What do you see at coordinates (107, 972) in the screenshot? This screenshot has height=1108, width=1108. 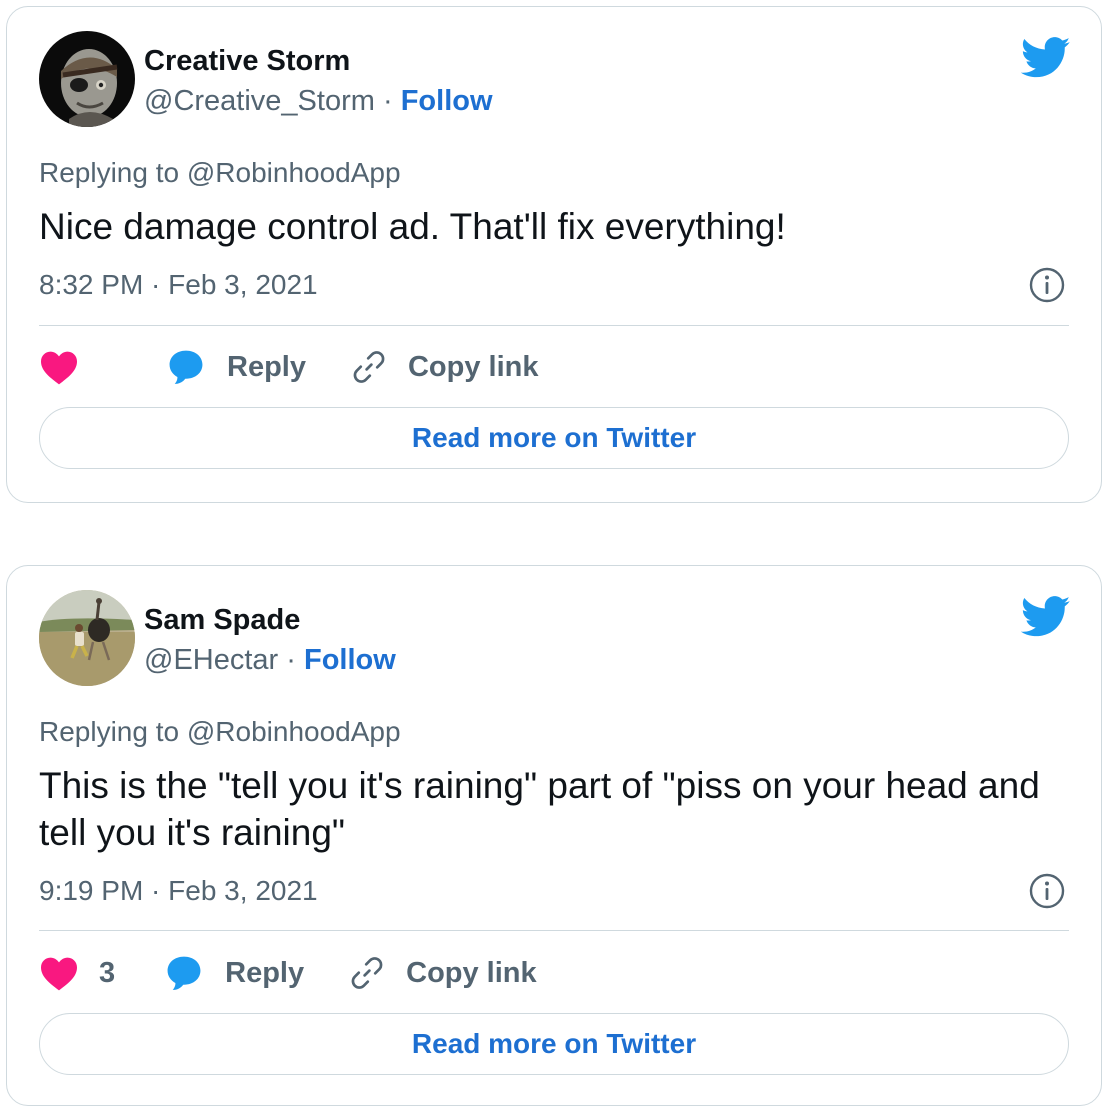 I see `like-count: 3` at bounding box center [107, 972].